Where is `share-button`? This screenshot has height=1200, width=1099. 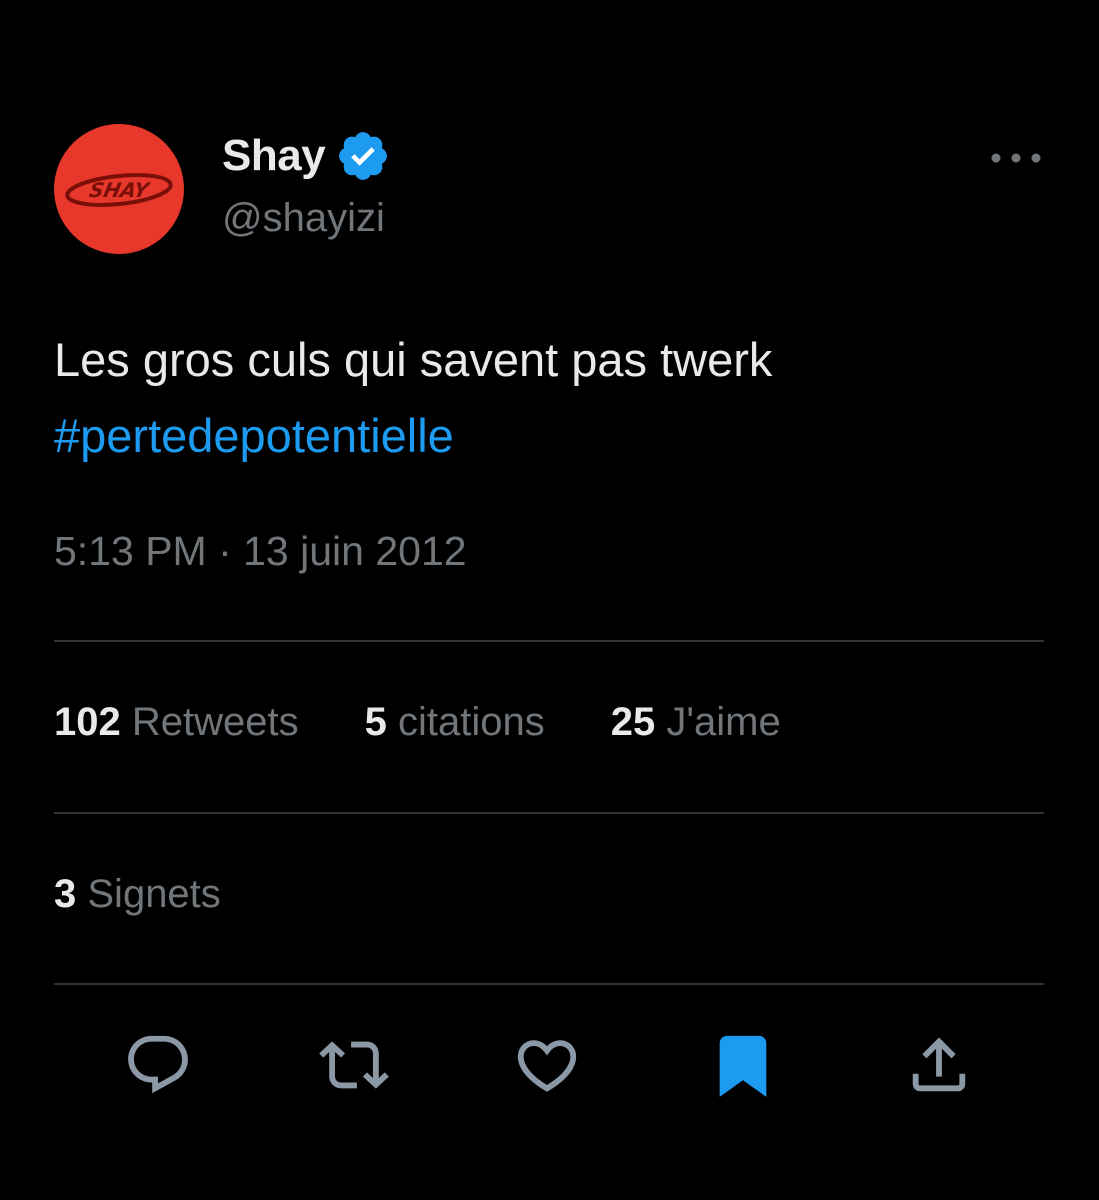 share-button is located at coordinates (939, 1065).